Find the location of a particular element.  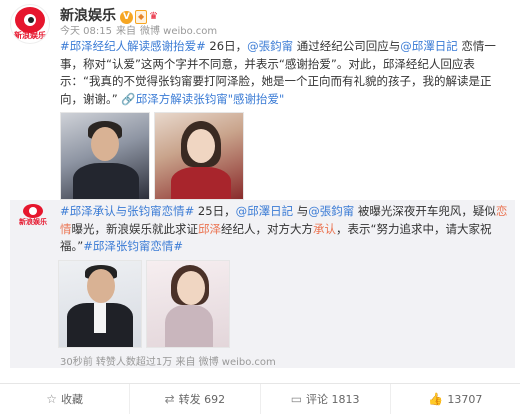

post-source: 微博 weibo.com is located at coordinates (178, 31).